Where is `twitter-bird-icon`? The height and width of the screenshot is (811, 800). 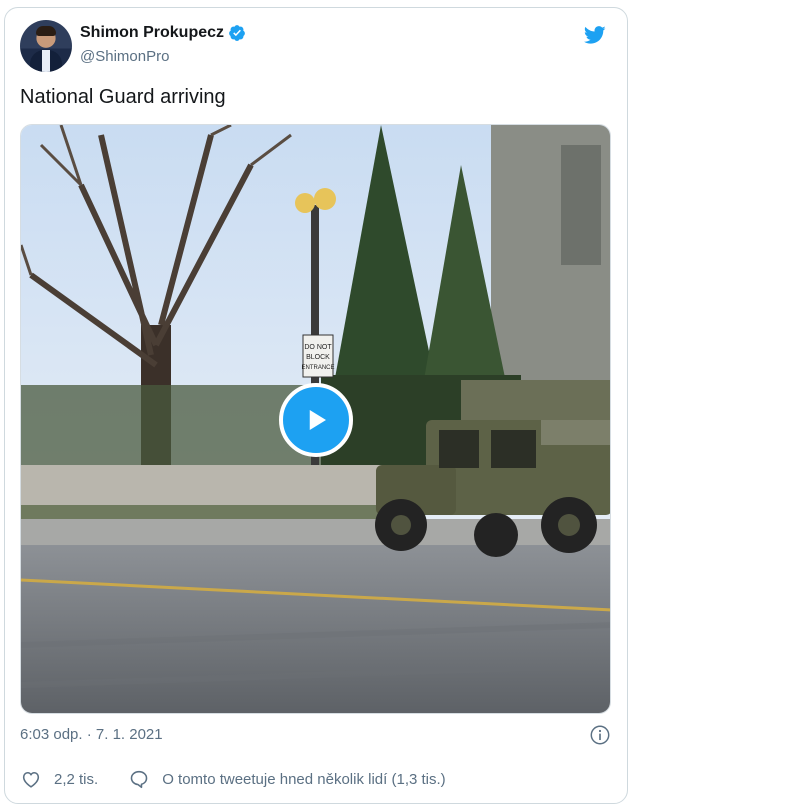
twitter-bird-icon is located at coordinates (595, 35).